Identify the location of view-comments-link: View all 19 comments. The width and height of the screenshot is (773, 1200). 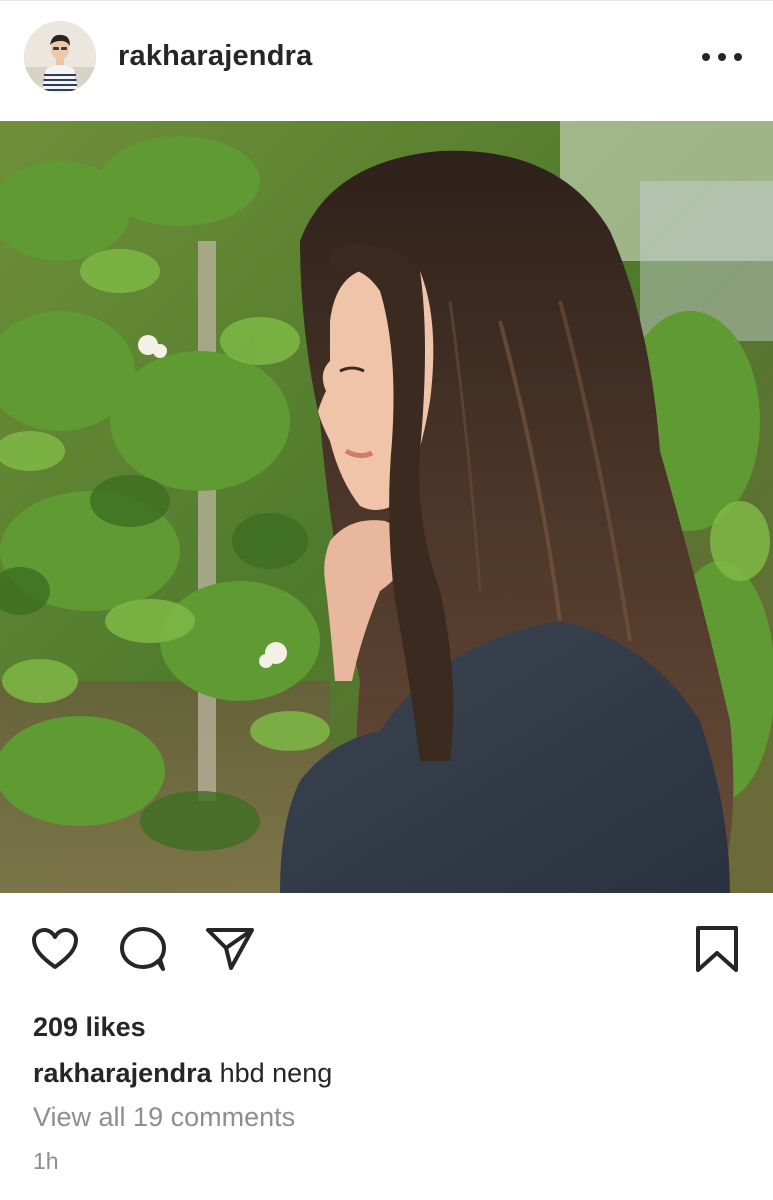
(164, 1117).